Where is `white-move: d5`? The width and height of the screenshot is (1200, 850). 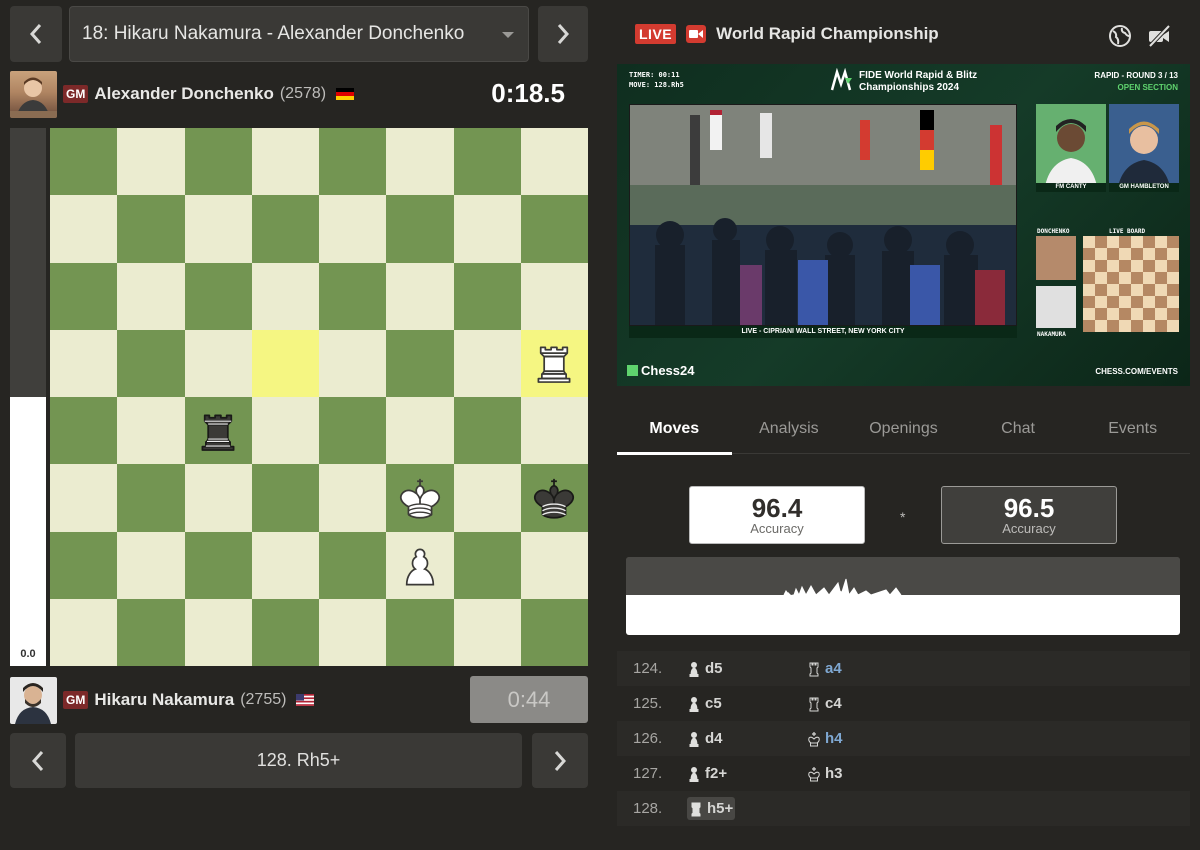
white-move: d5 is located at coordinates (747, 668).